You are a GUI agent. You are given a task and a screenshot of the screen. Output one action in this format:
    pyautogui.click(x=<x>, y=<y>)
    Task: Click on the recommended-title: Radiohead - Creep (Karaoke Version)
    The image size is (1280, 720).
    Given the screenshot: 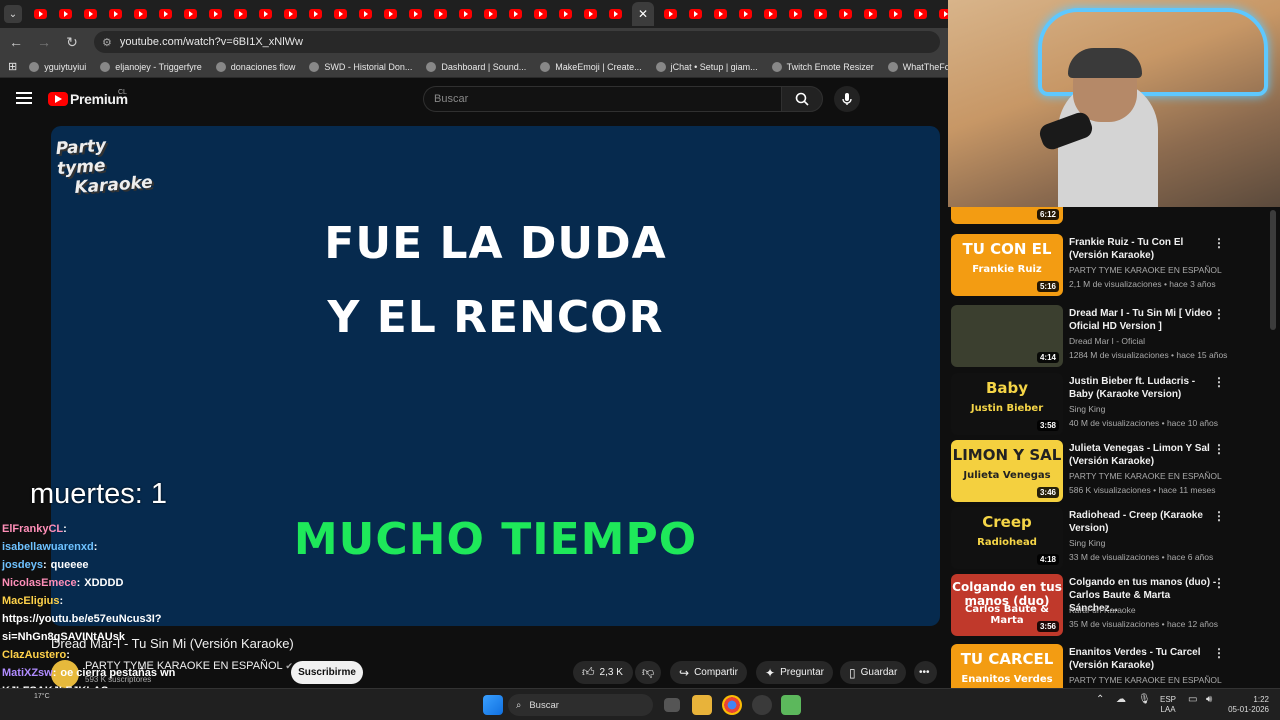 What is the action you would take?
    pyautogui.click(x=1144, y=522)
    